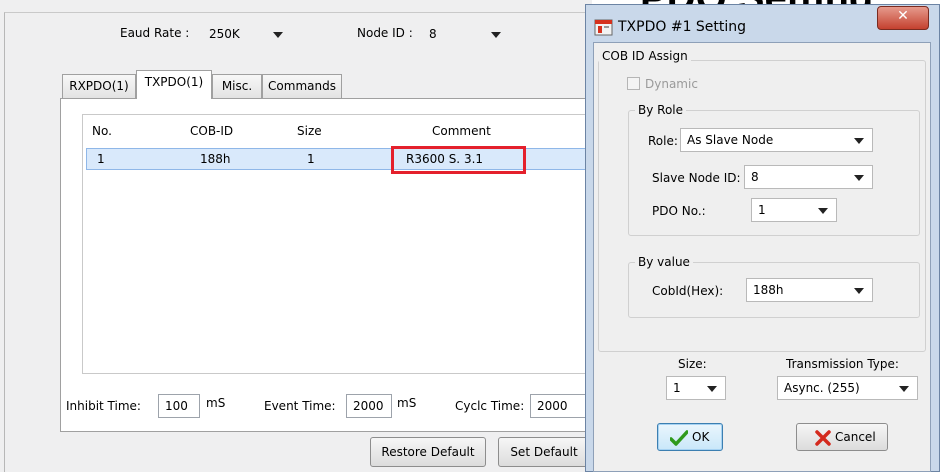 Image resolution: width=940 pixels, height=472 pixels. What do you see at coordinates (661, 110) in the screenshot?
I see `by-role-label: By Role` at bounding box center [661, 110].